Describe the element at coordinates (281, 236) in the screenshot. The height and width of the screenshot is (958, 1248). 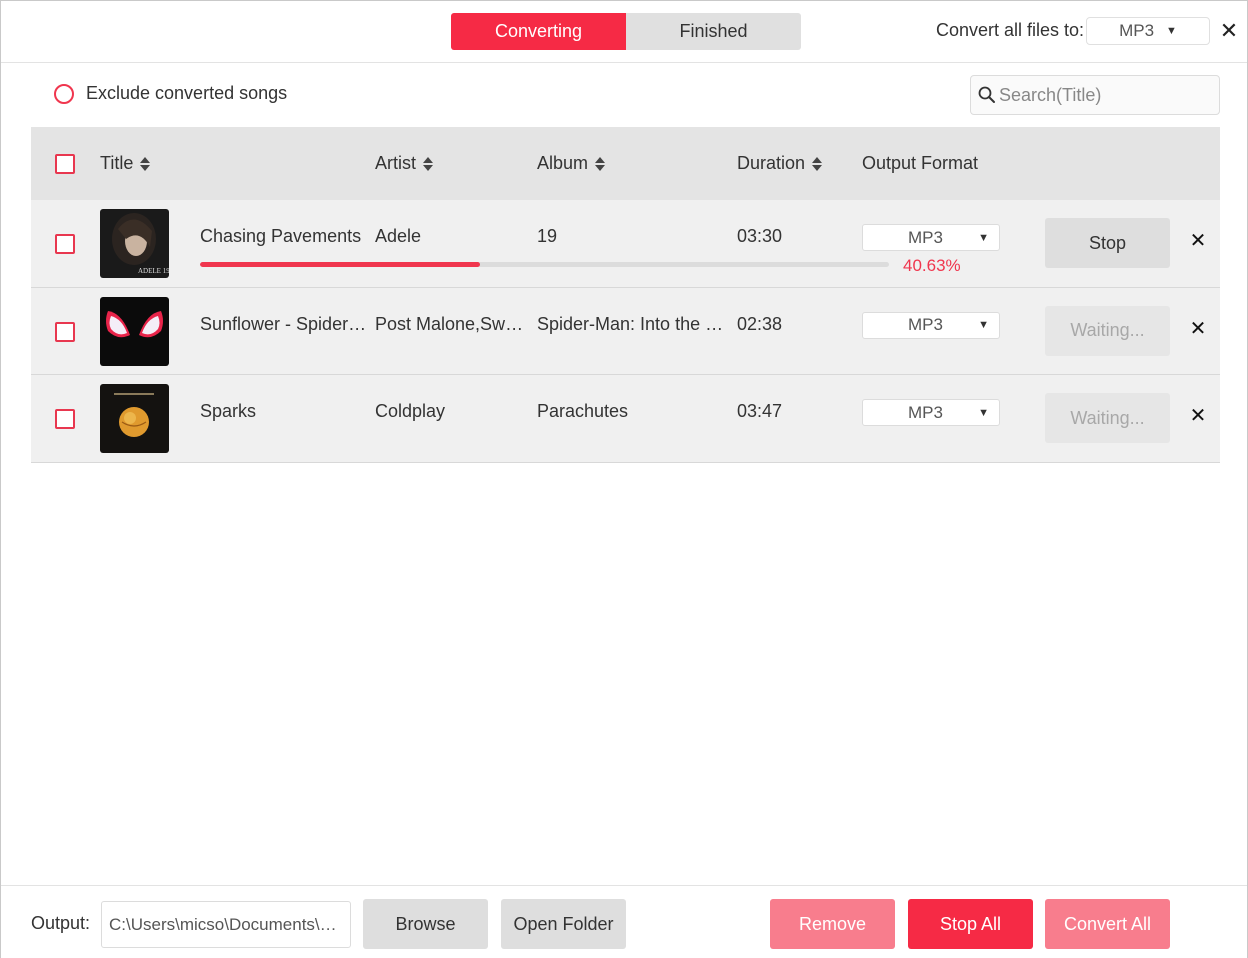
I see `row-title: Chasing Pavements` at that location.